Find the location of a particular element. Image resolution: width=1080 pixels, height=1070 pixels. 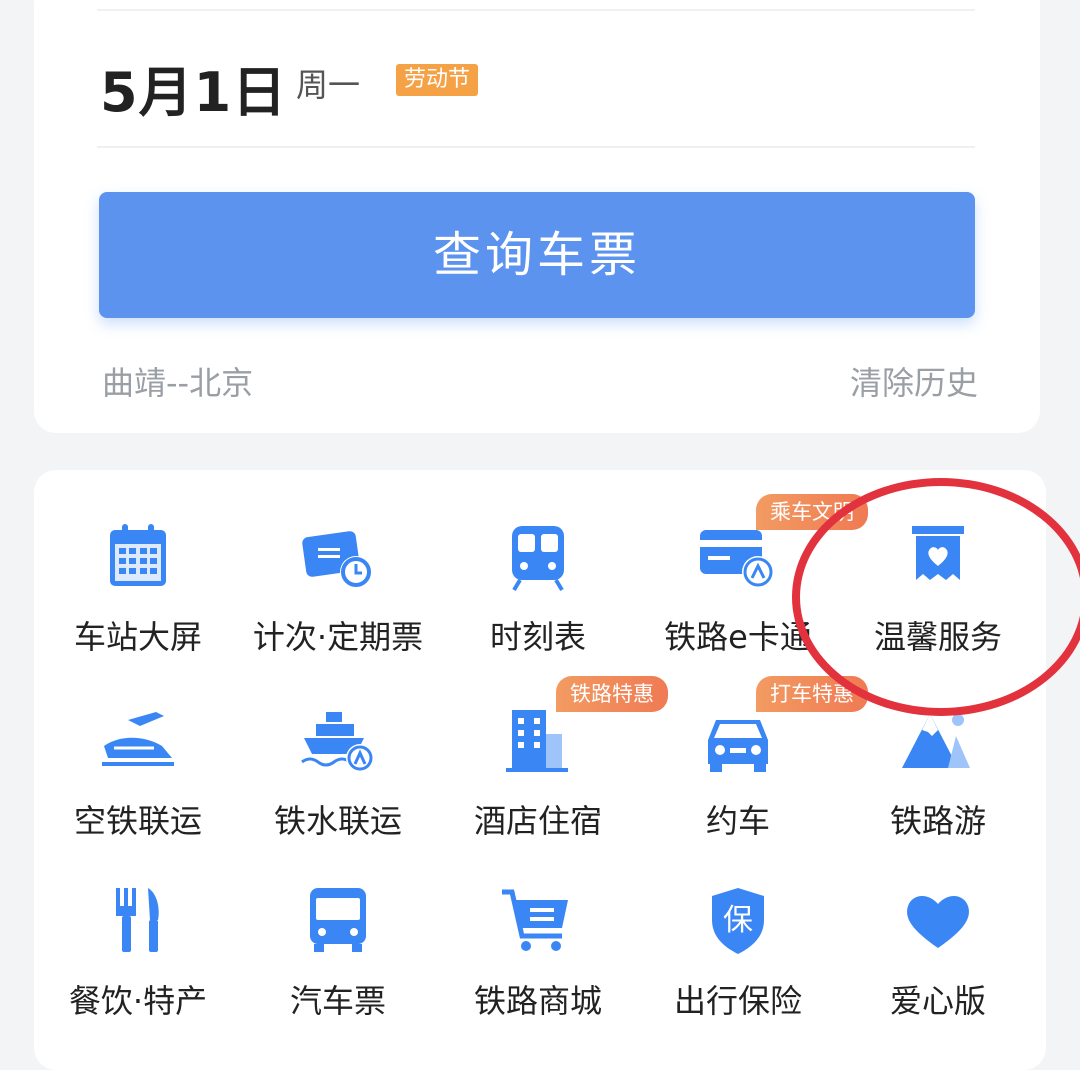

holiday-badge: 劳动节 is located at coordinates (437, 80).